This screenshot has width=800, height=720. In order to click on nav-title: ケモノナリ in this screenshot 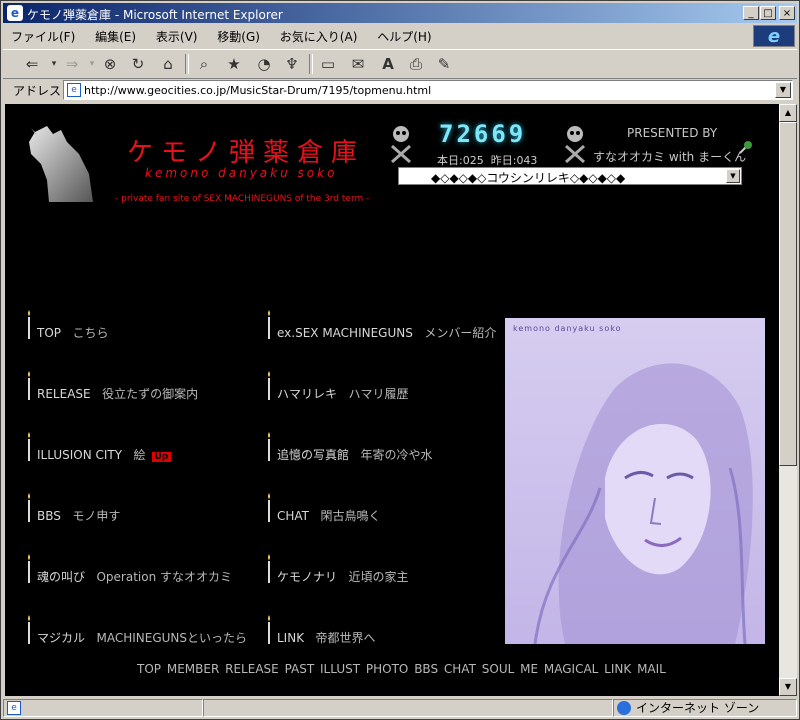, I will do `click(307, 577)`.